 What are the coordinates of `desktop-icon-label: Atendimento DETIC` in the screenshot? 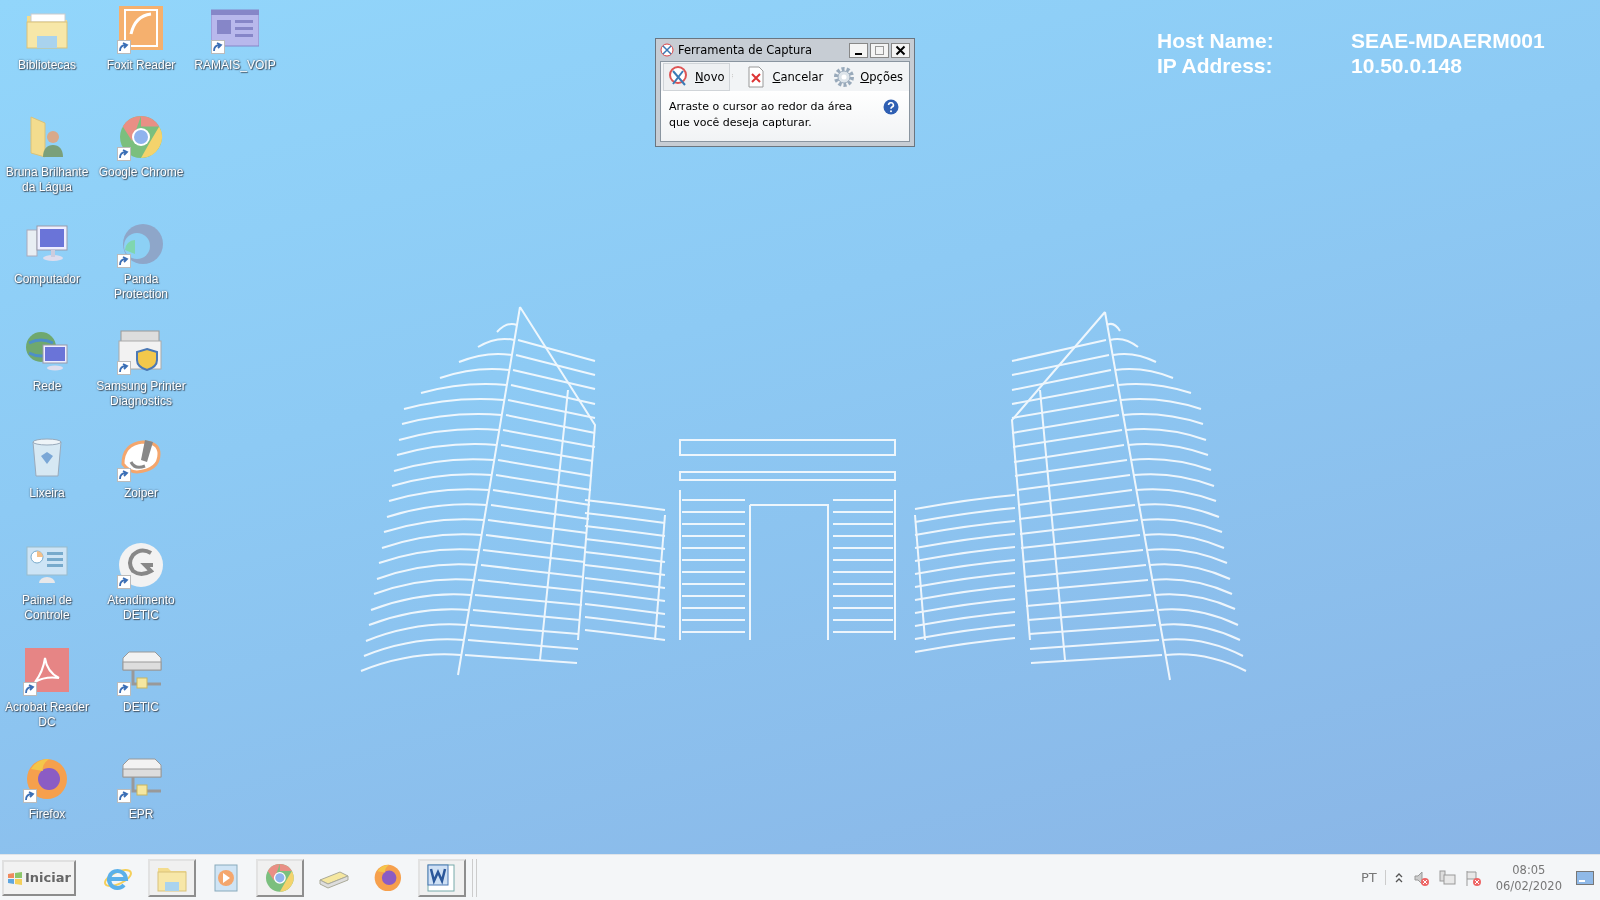 It's located at (141, 608).